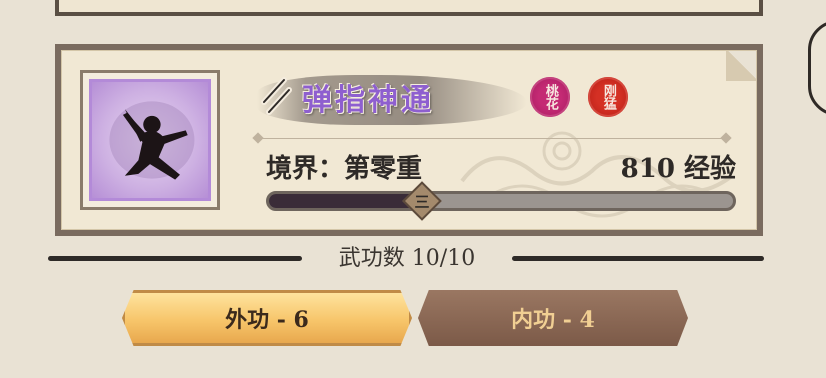 This screenshot has width=826, height=378. I want to click on side-scroll-handle, so click(817, 68).